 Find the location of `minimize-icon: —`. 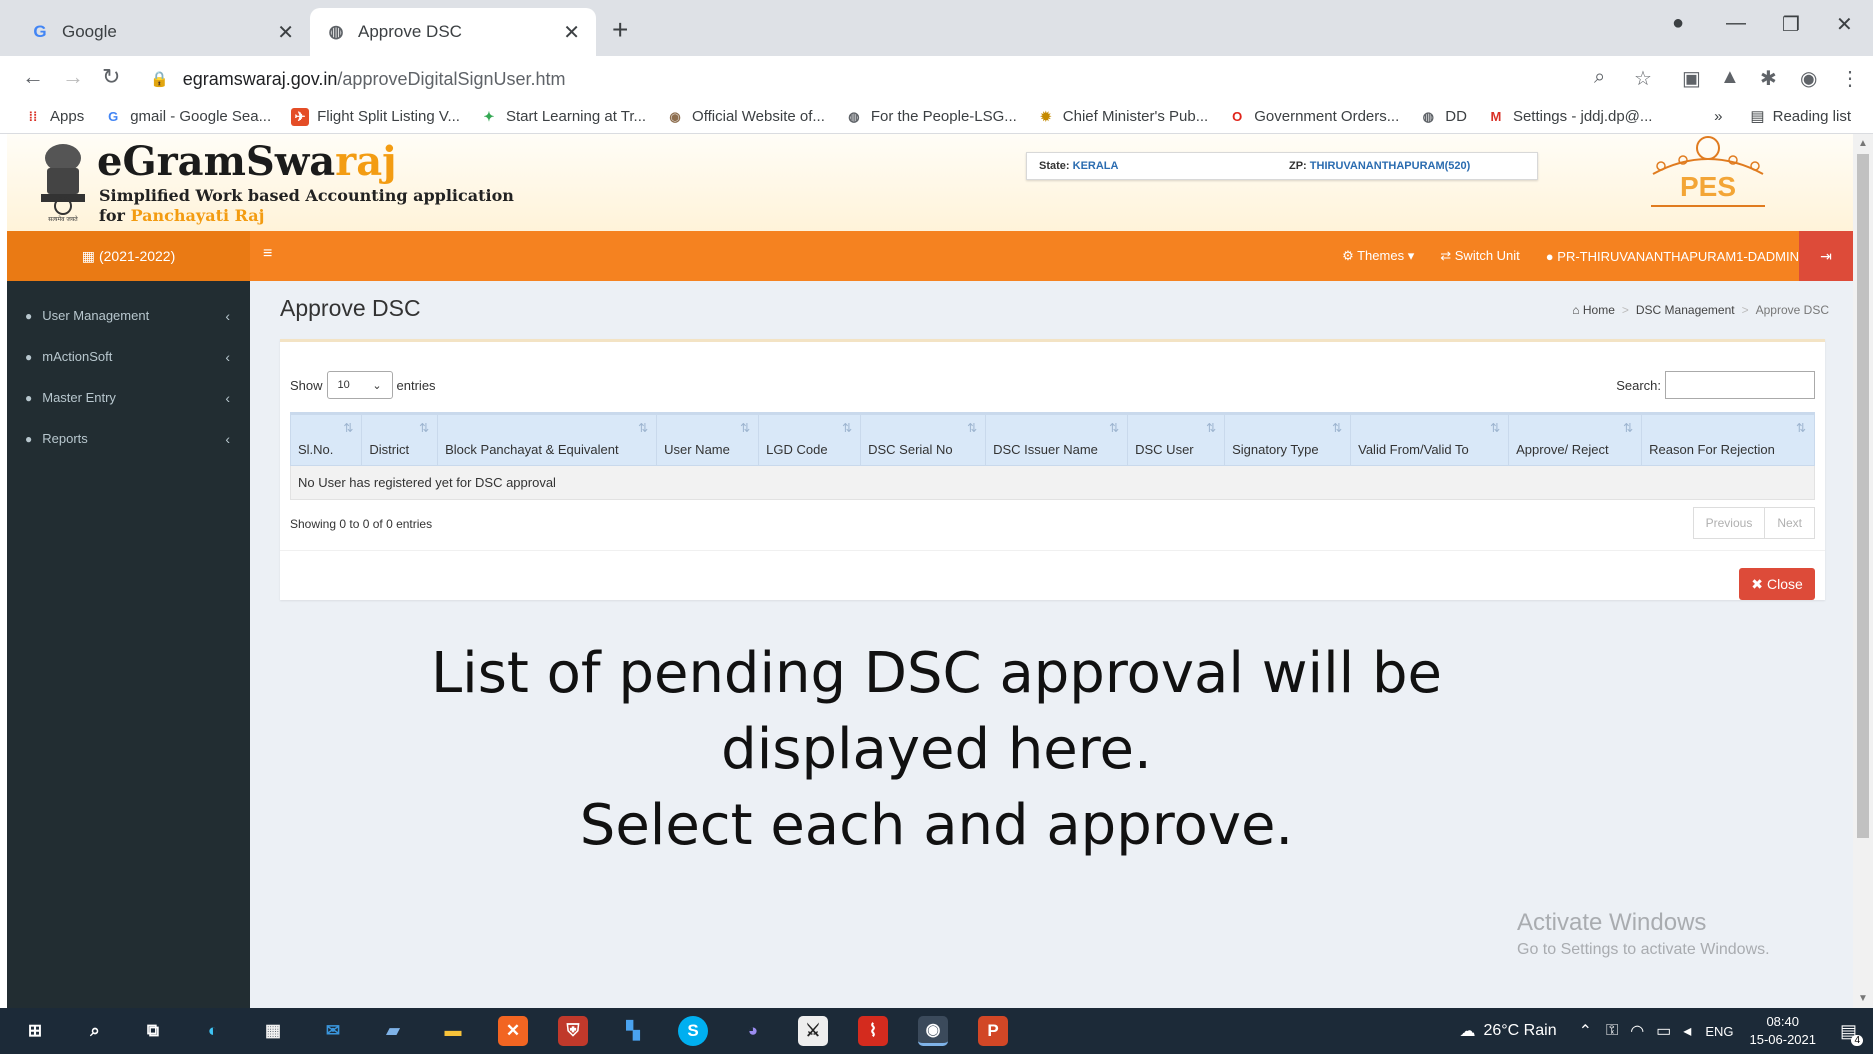

minimize-icon: — is located at coordinates (1736, 23).